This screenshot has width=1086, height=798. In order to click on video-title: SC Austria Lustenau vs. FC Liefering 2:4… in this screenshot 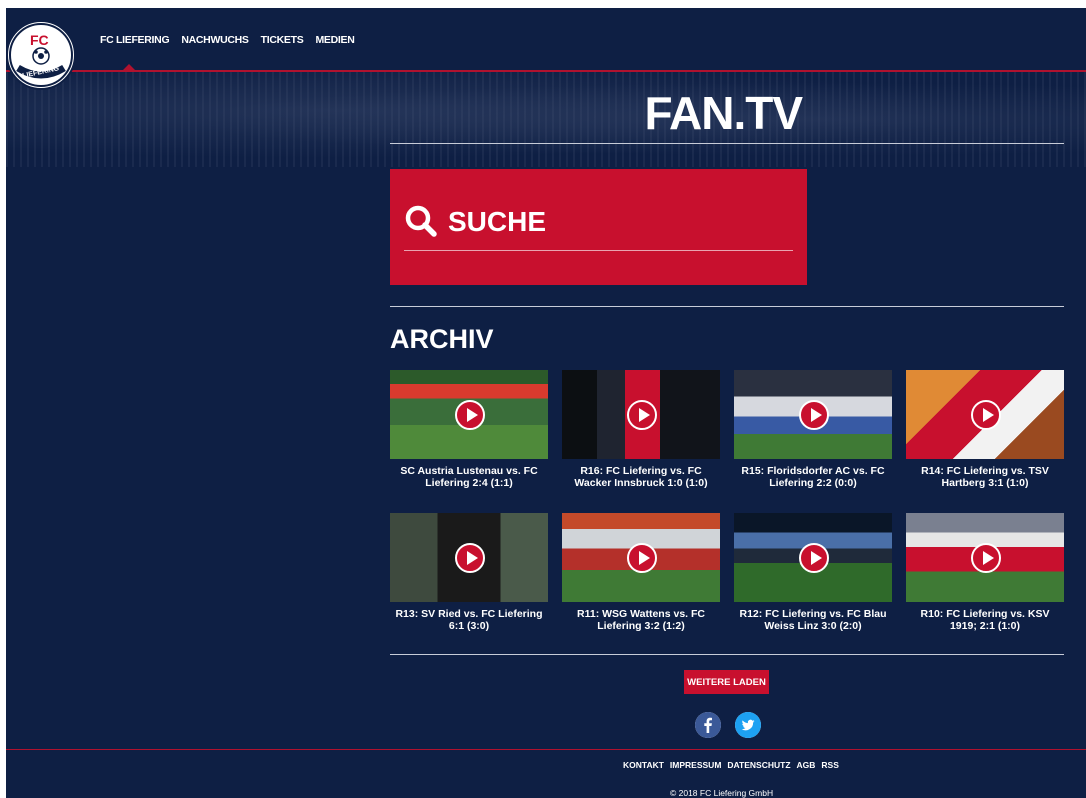, I will do `click(469, 477)`.